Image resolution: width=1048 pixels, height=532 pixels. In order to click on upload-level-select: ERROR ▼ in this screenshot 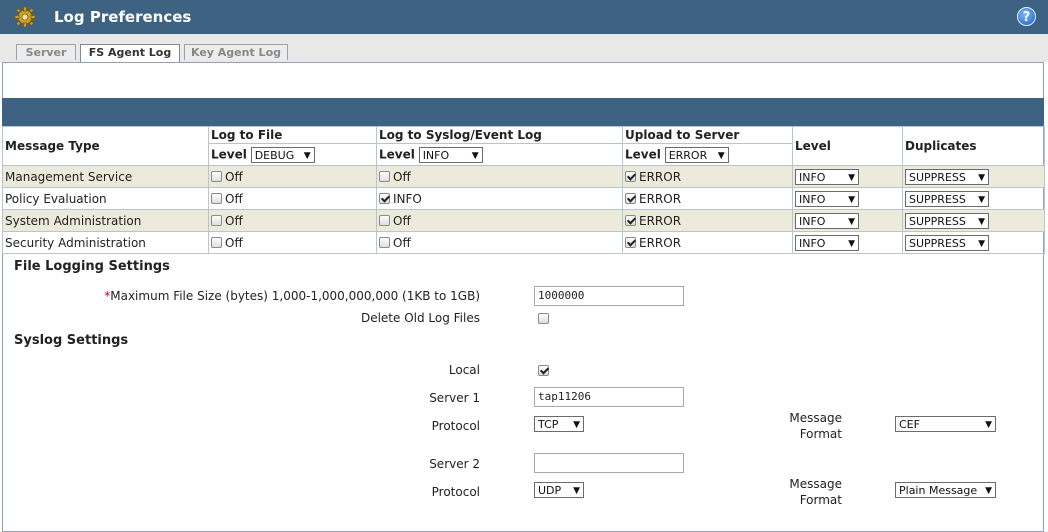, I will do `click(696, 154)`.